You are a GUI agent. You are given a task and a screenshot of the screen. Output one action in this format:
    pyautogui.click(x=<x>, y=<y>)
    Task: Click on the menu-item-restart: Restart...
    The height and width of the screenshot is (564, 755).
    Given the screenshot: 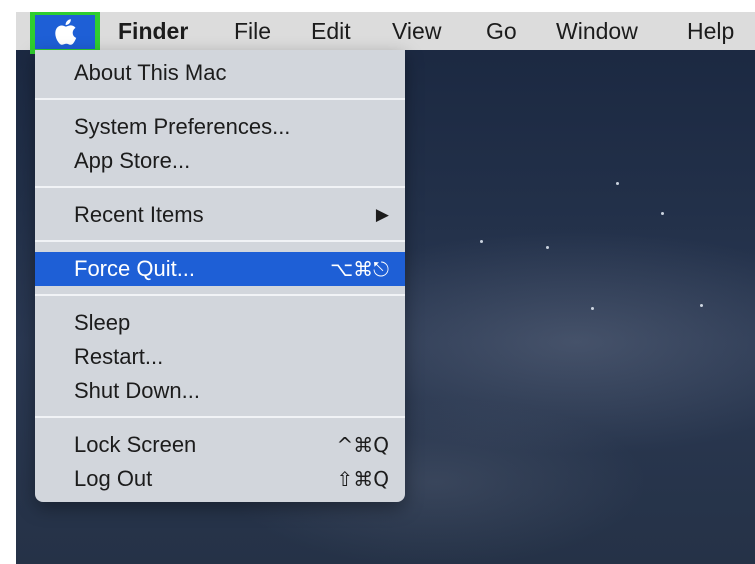 What is the action you would take?
    pyautogui.click(x=220, y=357)
    